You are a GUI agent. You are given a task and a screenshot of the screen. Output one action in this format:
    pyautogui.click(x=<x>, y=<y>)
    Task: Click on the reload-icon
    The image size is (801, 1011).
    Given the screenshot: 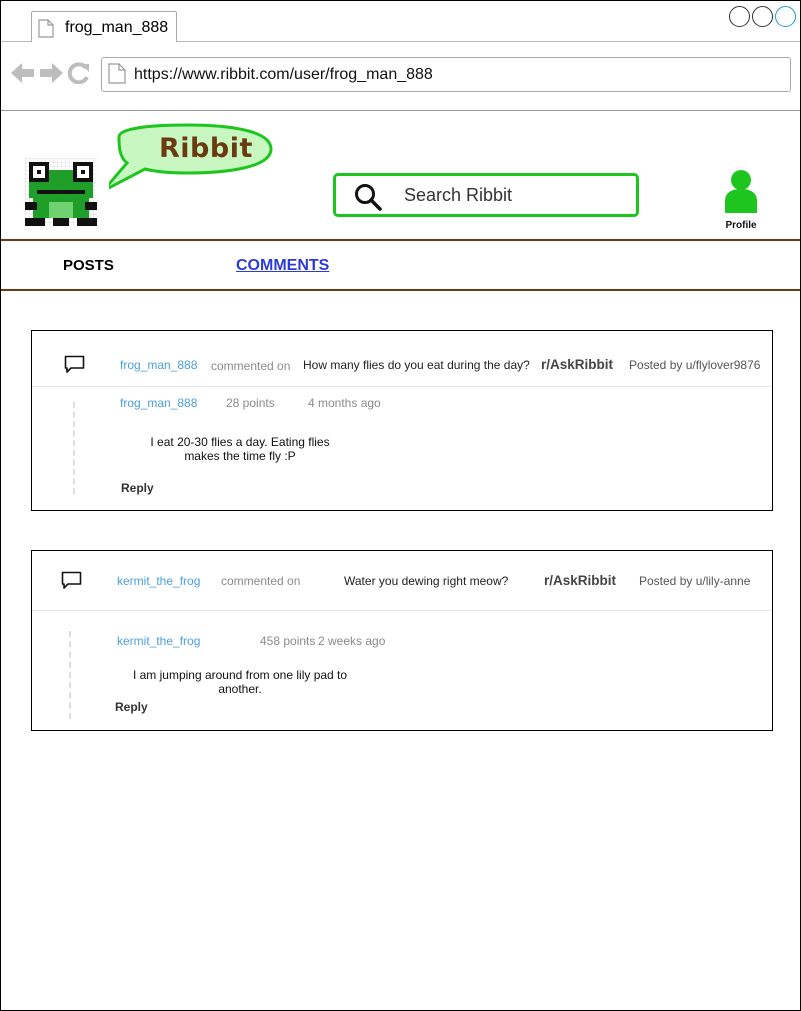 What is the action you would take?
    pyautogui.click(x=79, y=75)
    